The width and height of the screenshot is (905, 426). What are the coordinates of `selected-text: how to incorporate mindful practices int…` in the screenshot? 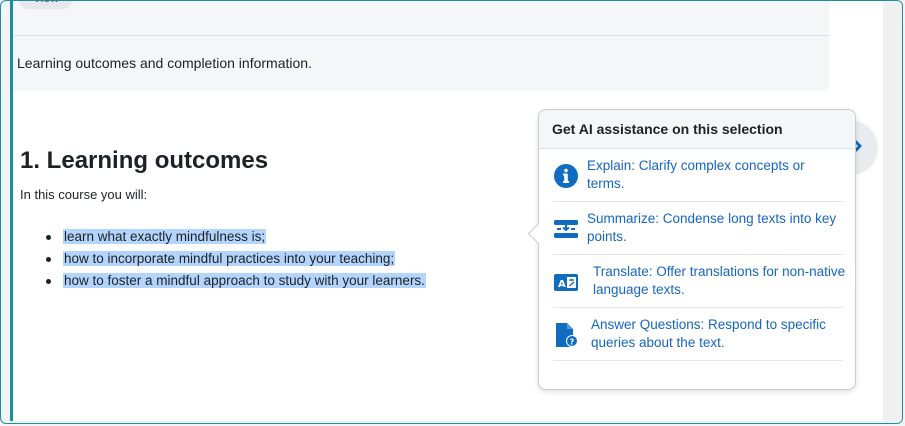 It's located at (229, 258).